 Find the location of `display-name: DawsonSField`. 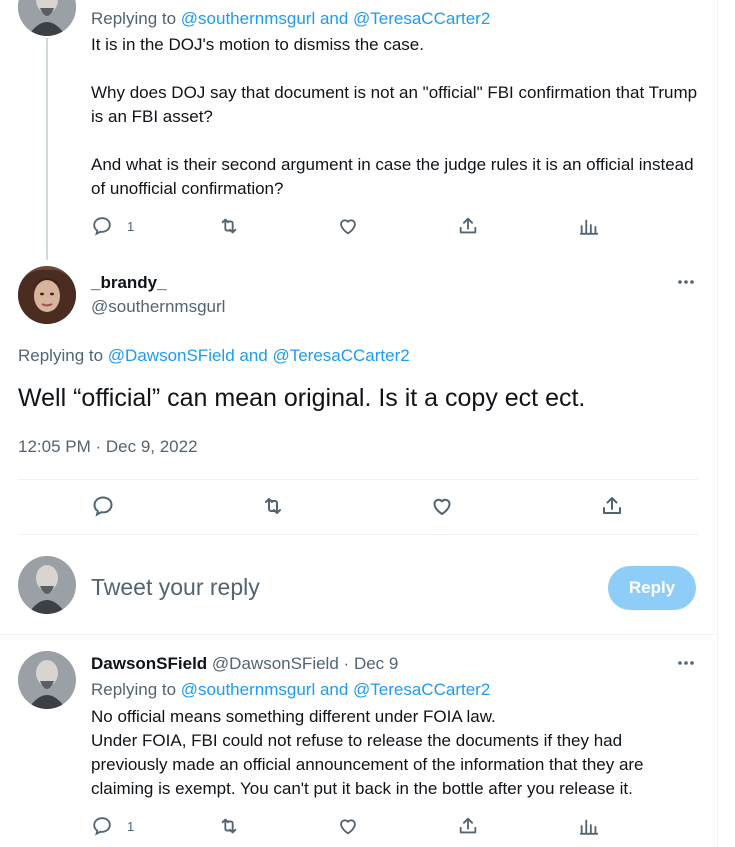

display-name: DawsonSField is located at coordinates (149, 663).